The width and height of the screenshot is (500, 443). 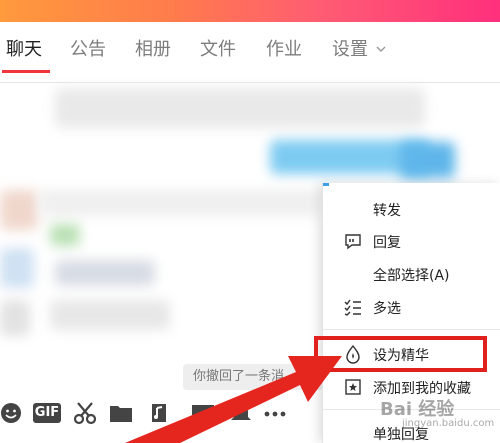 I want to click on tab-homework: 作业, so click(x=284, y=50).